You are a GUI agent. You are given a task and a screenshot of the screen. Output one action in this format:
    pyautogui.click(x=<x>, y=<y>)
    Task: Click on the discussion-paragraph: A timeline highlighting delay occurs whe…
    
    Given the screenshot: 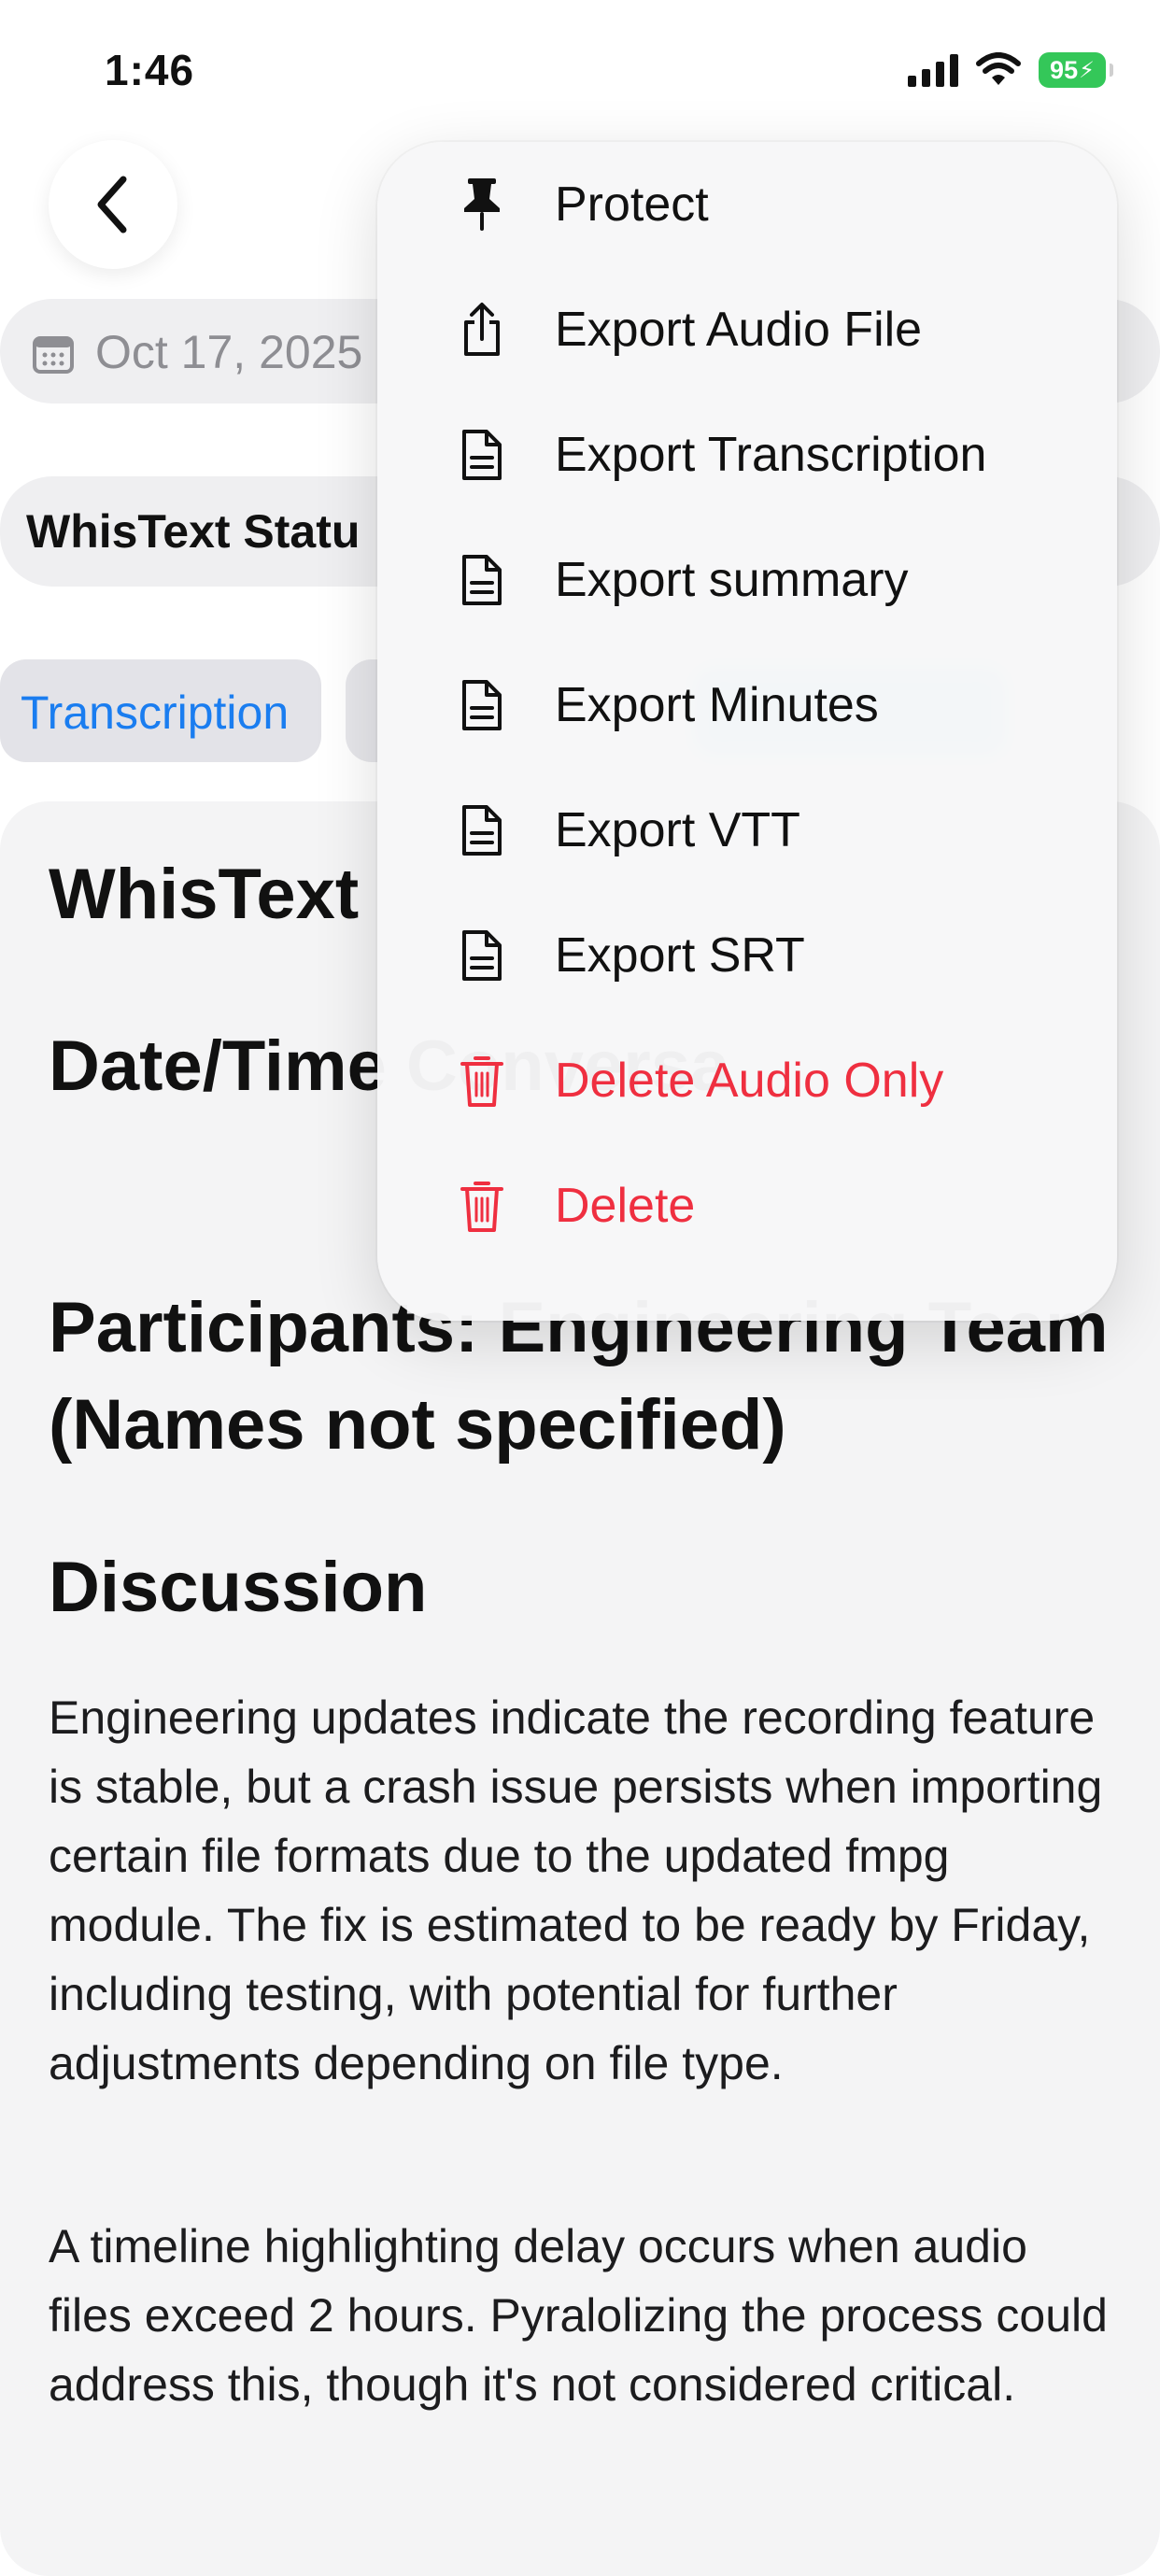 What is the action you would take?
    pyautogui.click(x=579, y=2315)
    